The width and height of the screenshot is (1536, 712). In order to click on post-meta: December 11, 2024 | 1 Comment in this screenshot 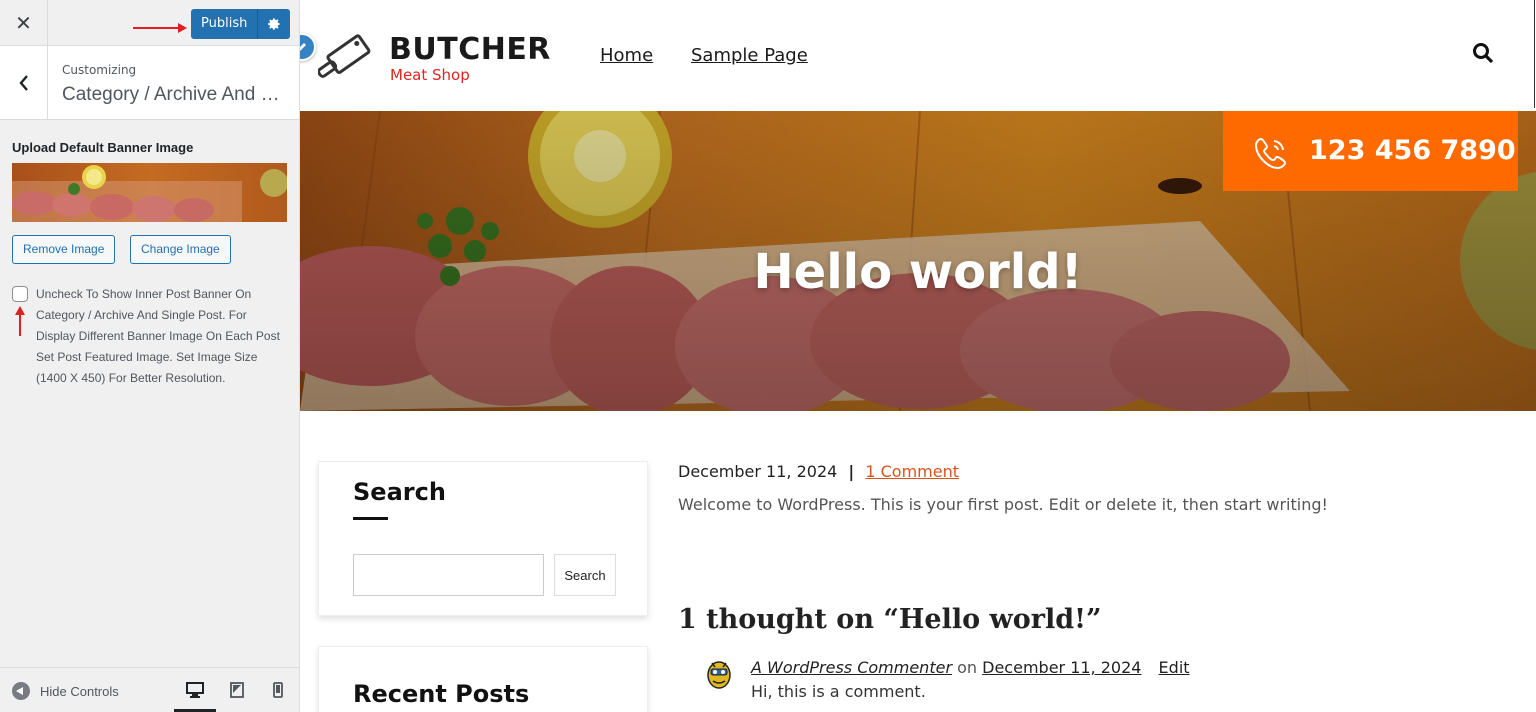, I will do `click(818, 471)`.